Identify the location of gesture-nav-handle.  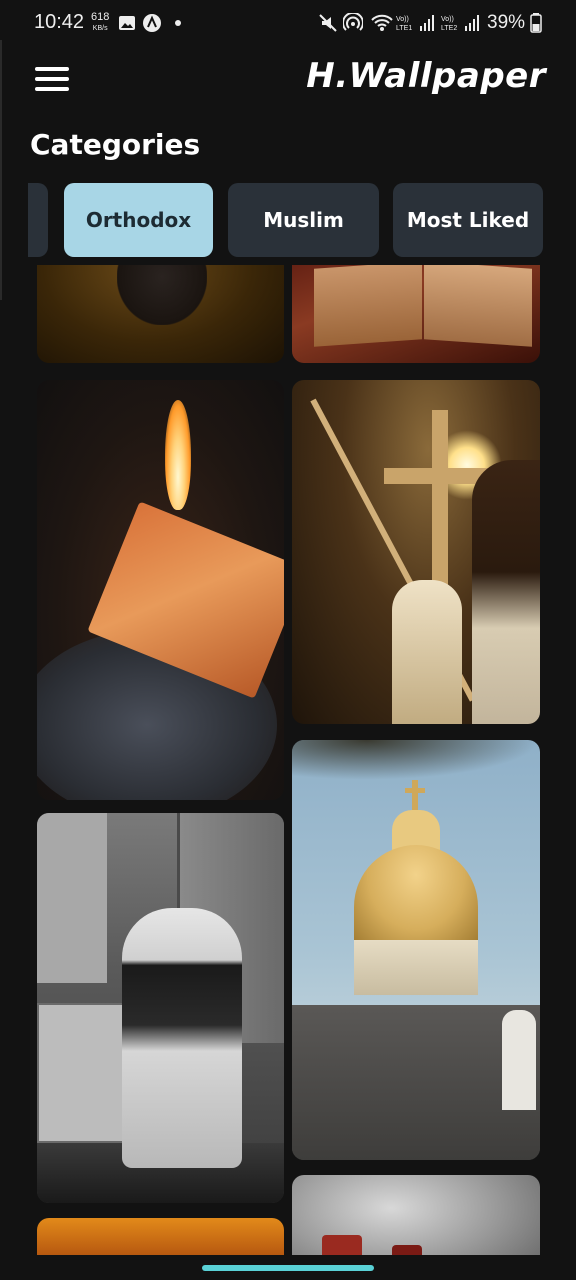
(288, 1268).